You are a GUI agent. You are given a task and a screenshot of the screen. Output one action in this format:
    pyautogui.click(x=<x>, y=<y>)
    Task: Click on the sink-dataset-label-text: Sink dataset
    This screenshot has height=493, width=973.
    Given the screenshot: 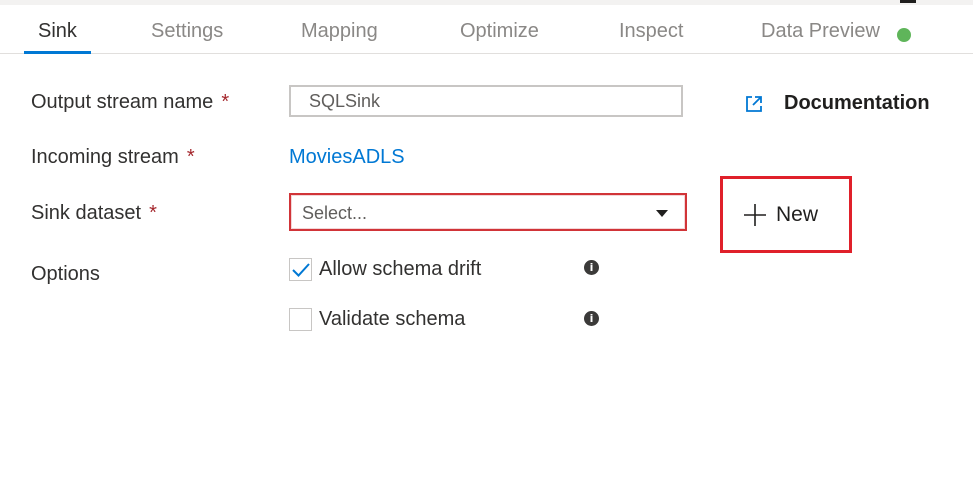 What is the action you would take?
    pyautogui.click(x=86, y=213)
    